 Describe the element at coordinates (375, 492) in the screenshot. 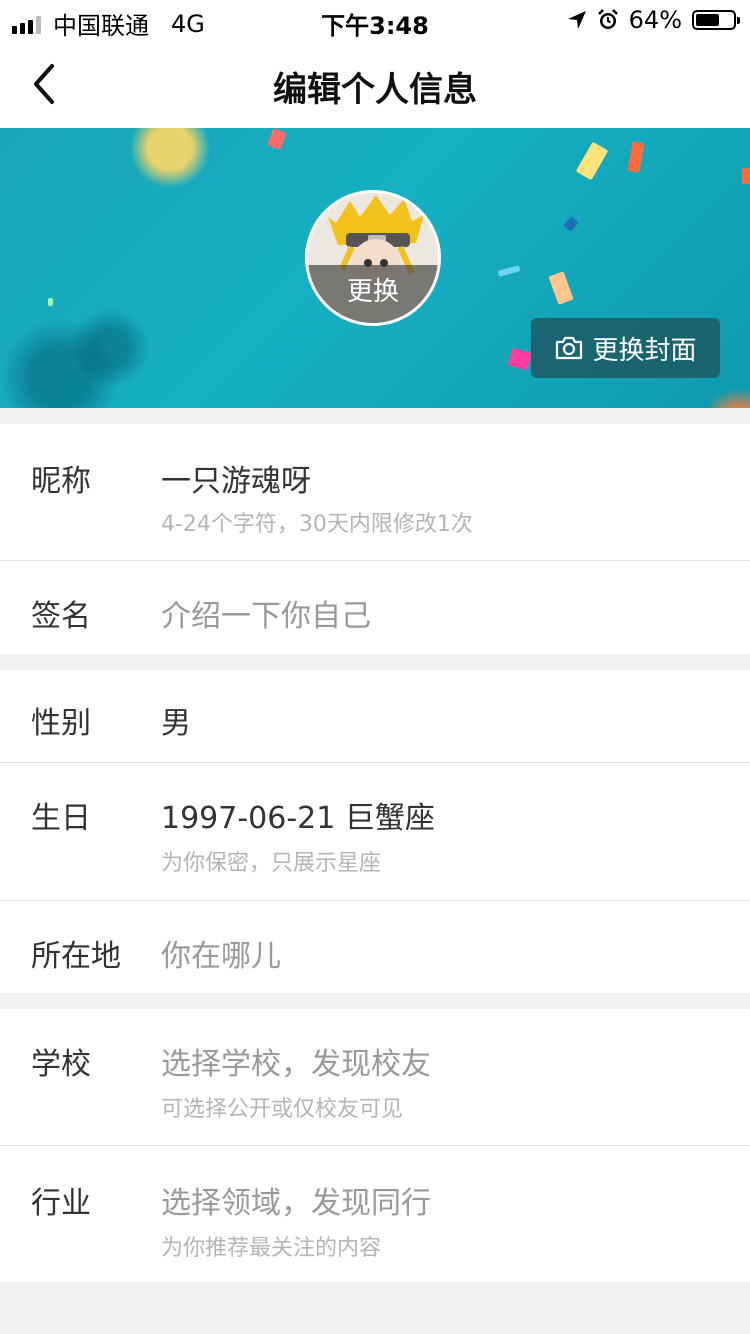

I see `row-nickname: 昵称 一只游魂呀 4-24个字符，30天内限修改1次` at that location.